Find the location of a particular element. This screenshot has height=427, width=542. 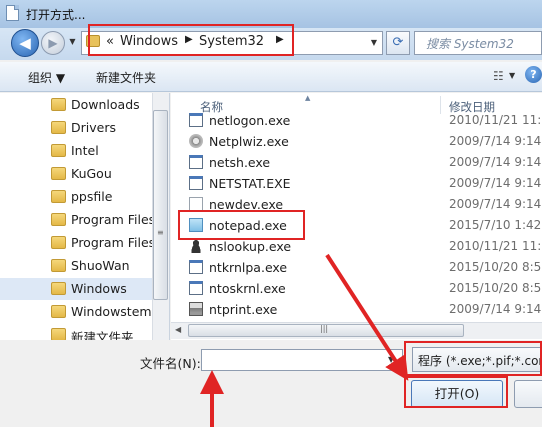

person-icon is located at coordinates (196, 246).